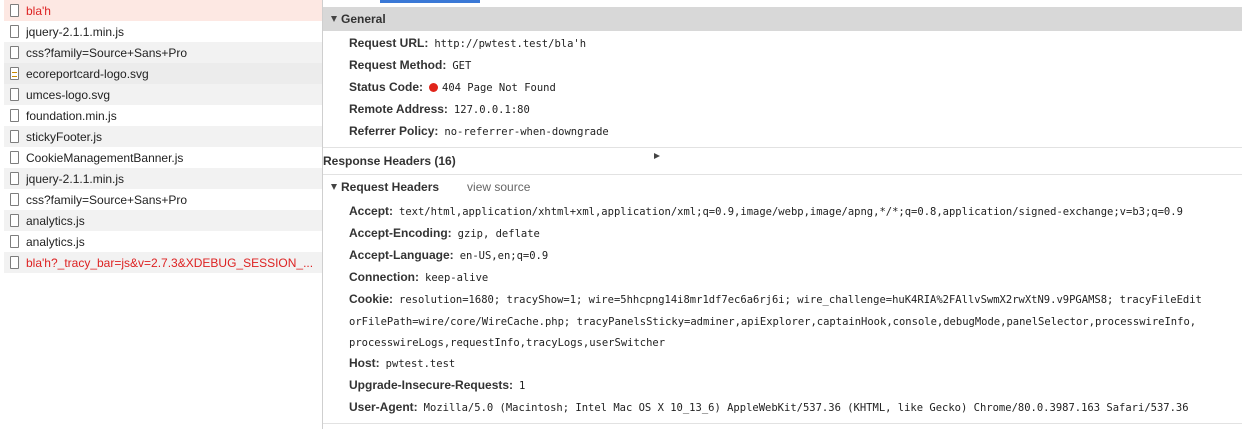  Describe the element at coordinates (64, 136) in the screenshot. I see `request-name: stickyFooter.js` at that location.